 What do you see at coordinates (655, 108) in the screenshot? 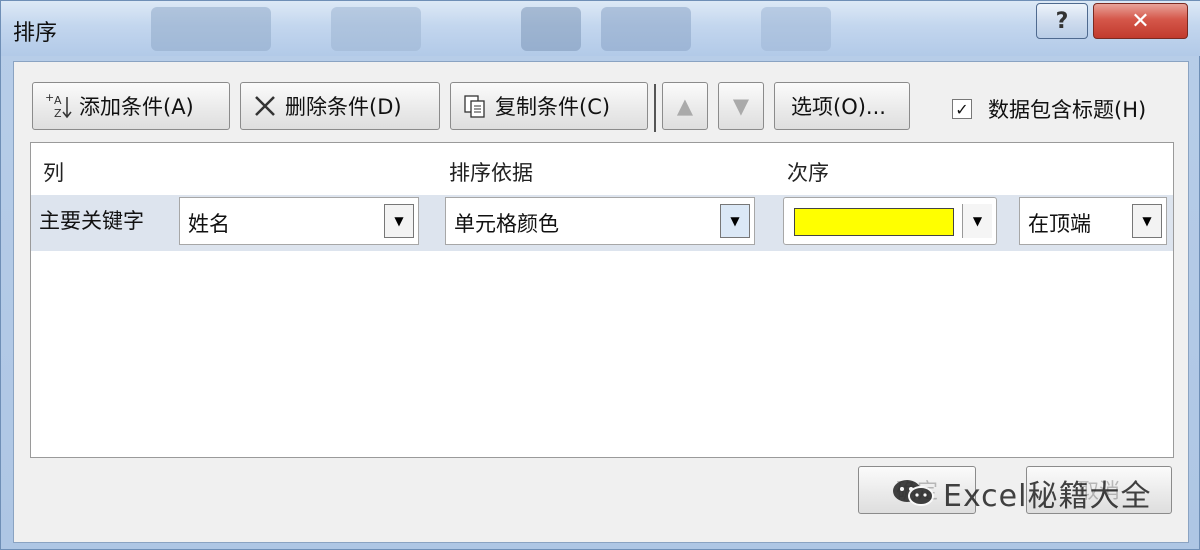
I see `toolbar-separator` at bounding box center [655, 108].